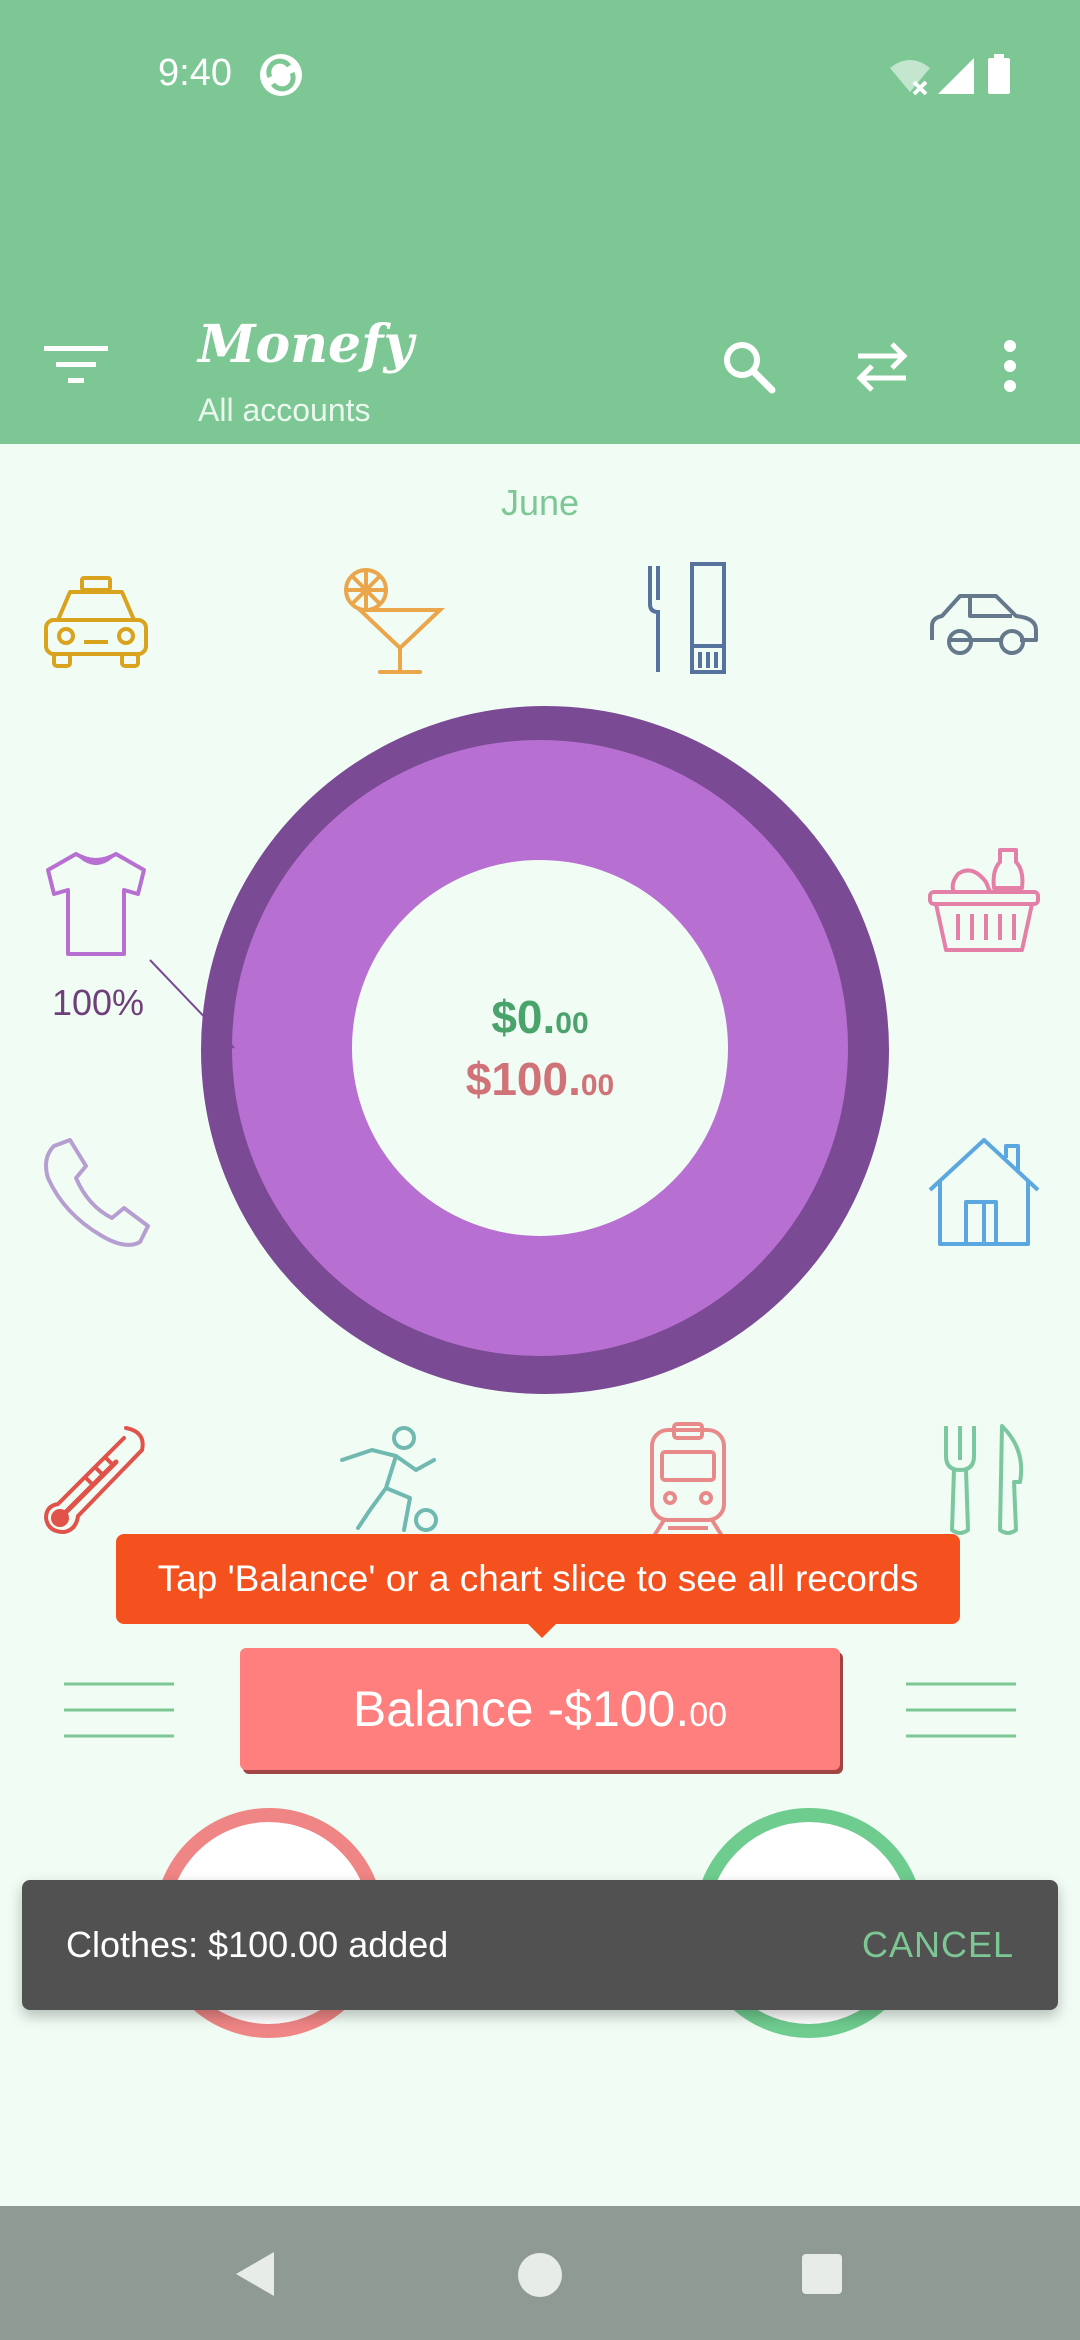  Describe the element at coordinates (882, 367) in the screenshot. I see `transfer-icon` at that location.